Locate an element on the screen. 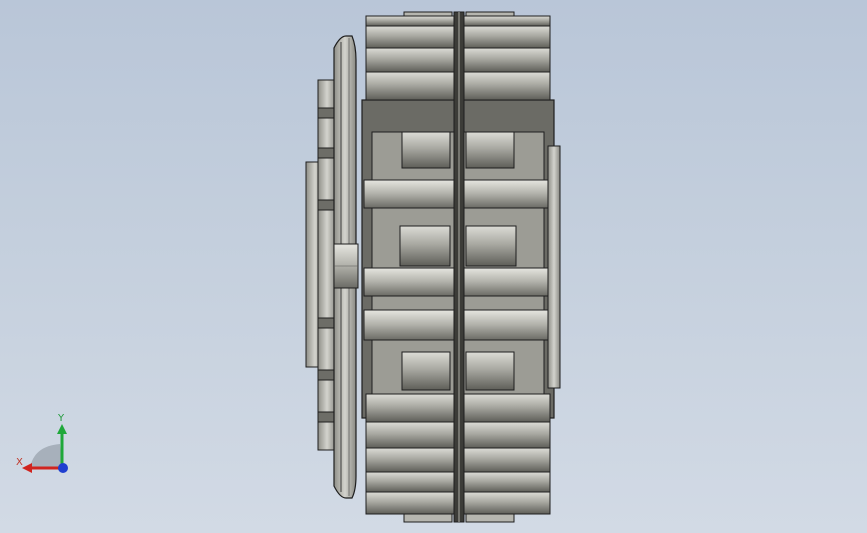  coordinate-triad is located at coordinates (45, 448).